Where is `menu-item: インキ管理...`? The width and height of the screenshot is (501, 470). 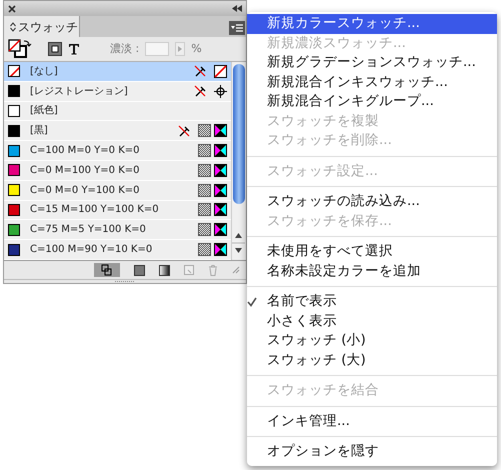 menu-item: インキ管理... is located at coordinates (372, 421).